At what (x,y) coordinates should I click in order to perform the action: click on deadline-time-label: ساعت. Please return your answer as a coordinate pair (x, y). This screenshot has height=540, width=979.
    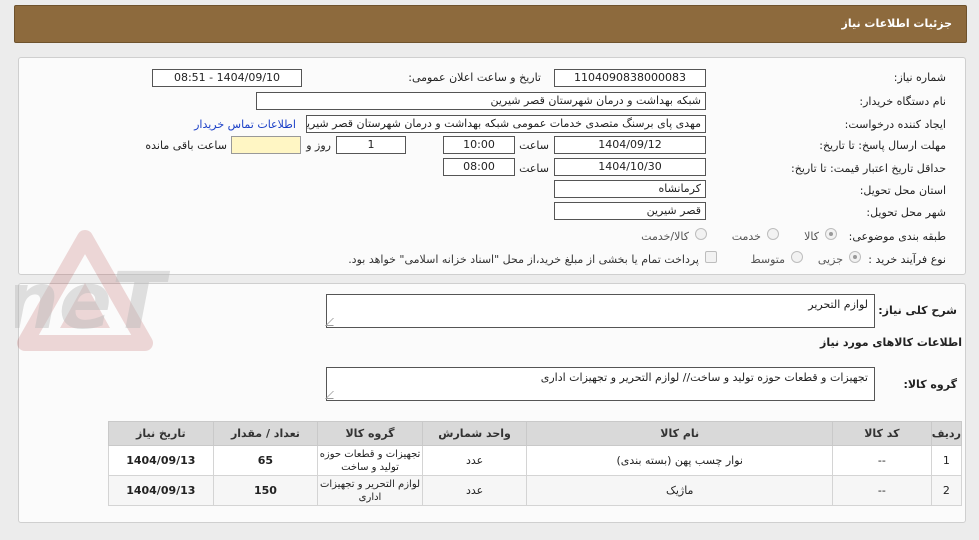
    Looking at the image, I should click on (534, 145).